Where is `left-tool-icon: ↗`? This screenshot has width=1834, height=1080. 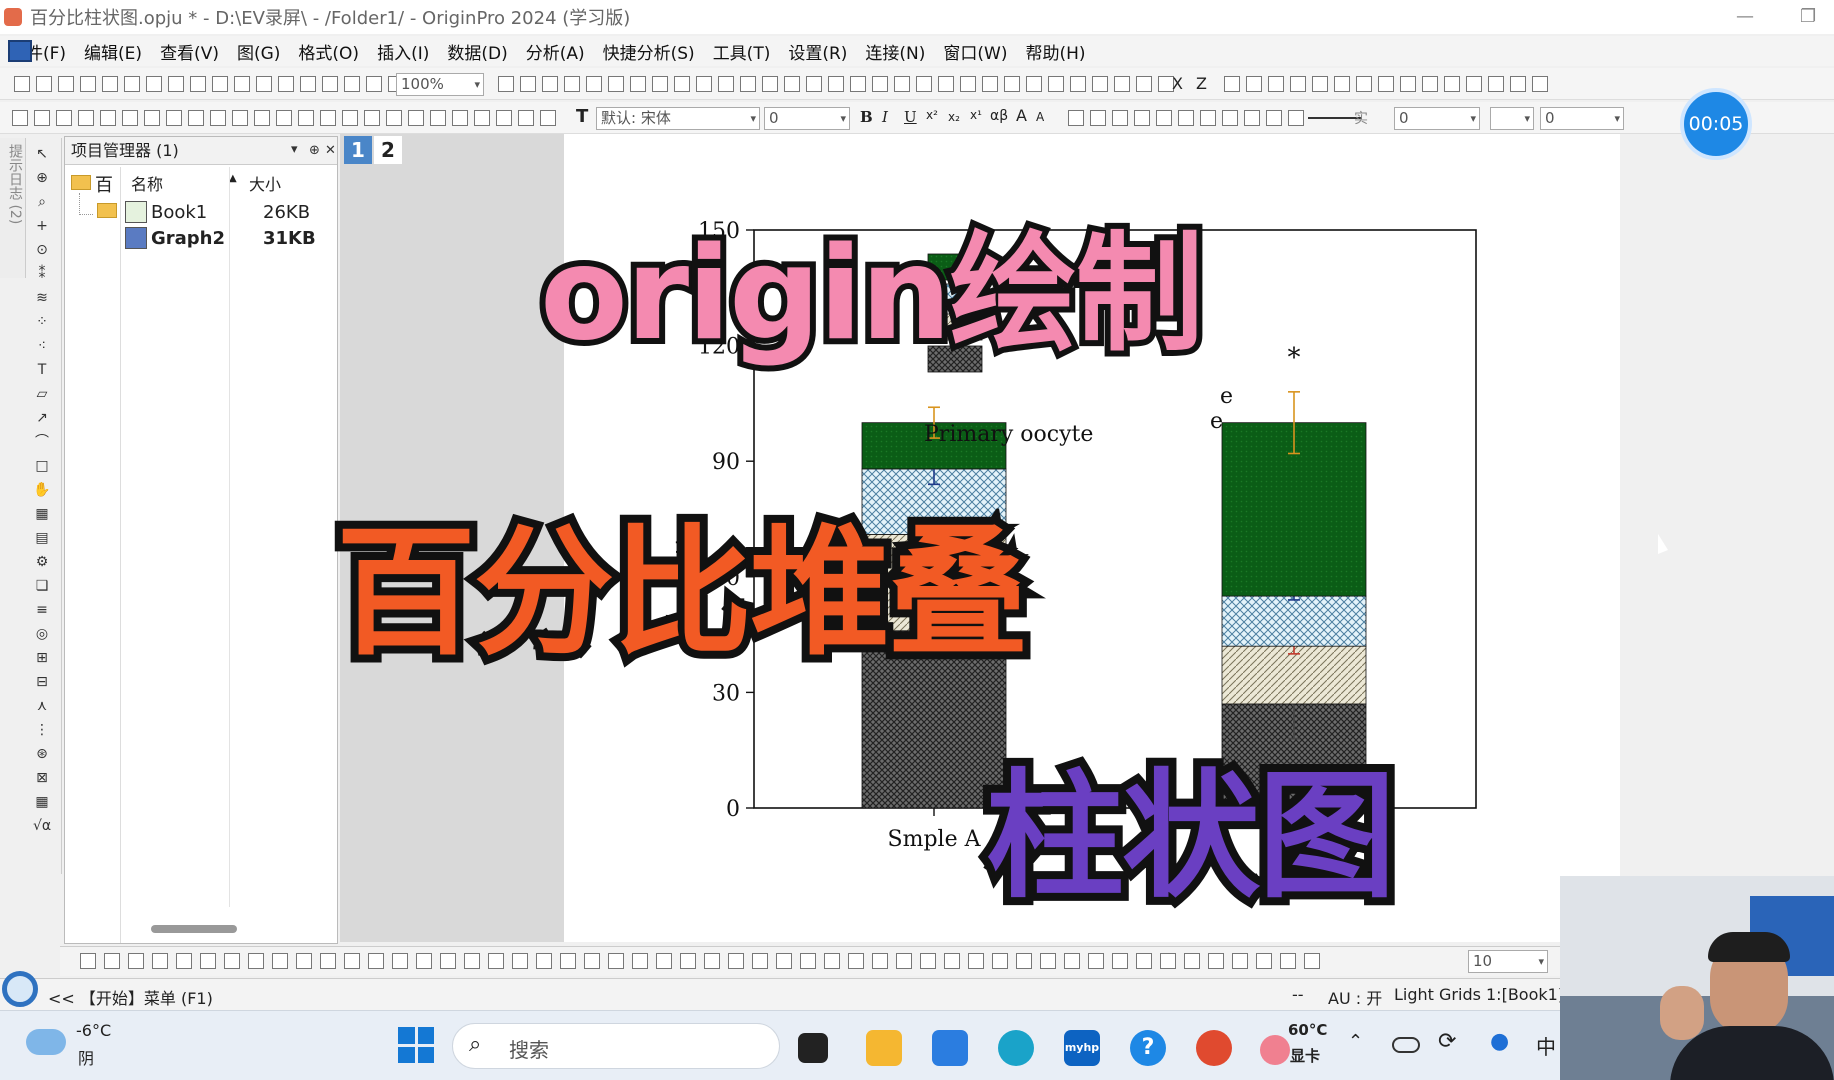
left-tool-icon: ↗ is located at coordinates (42, 418).